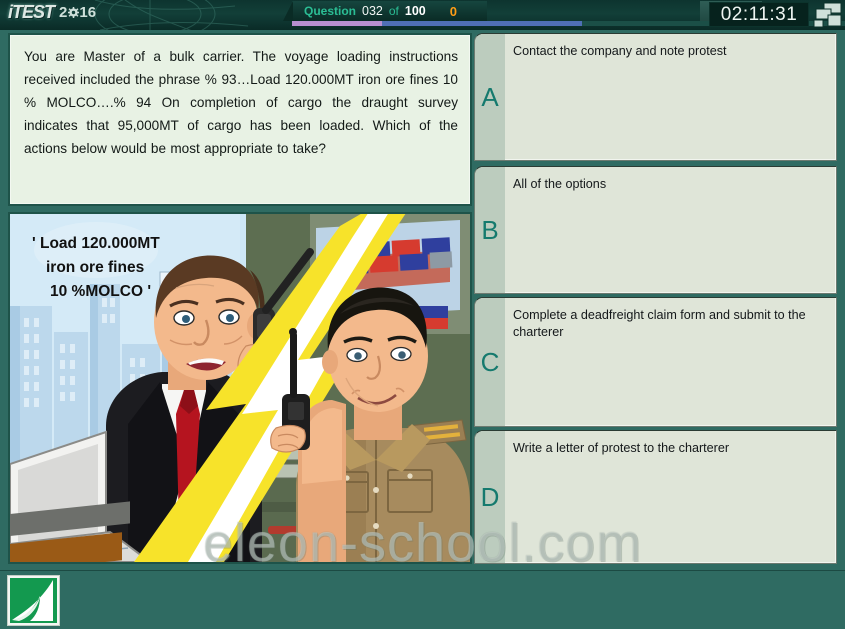  What do you see at coordinates (422, 599) in the screenshot?
I see `app-footer: ZOOM IN SKIP NEXT` at bounding box center [422, 599].